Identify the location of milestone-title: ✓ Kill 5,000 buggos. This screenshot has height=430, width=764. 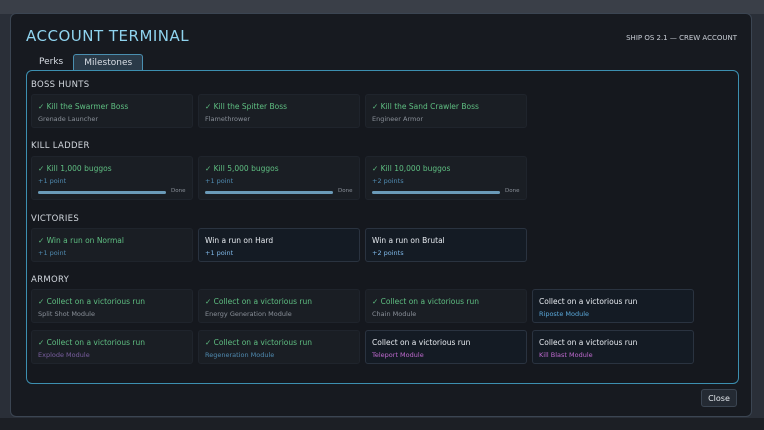
(242, 168).